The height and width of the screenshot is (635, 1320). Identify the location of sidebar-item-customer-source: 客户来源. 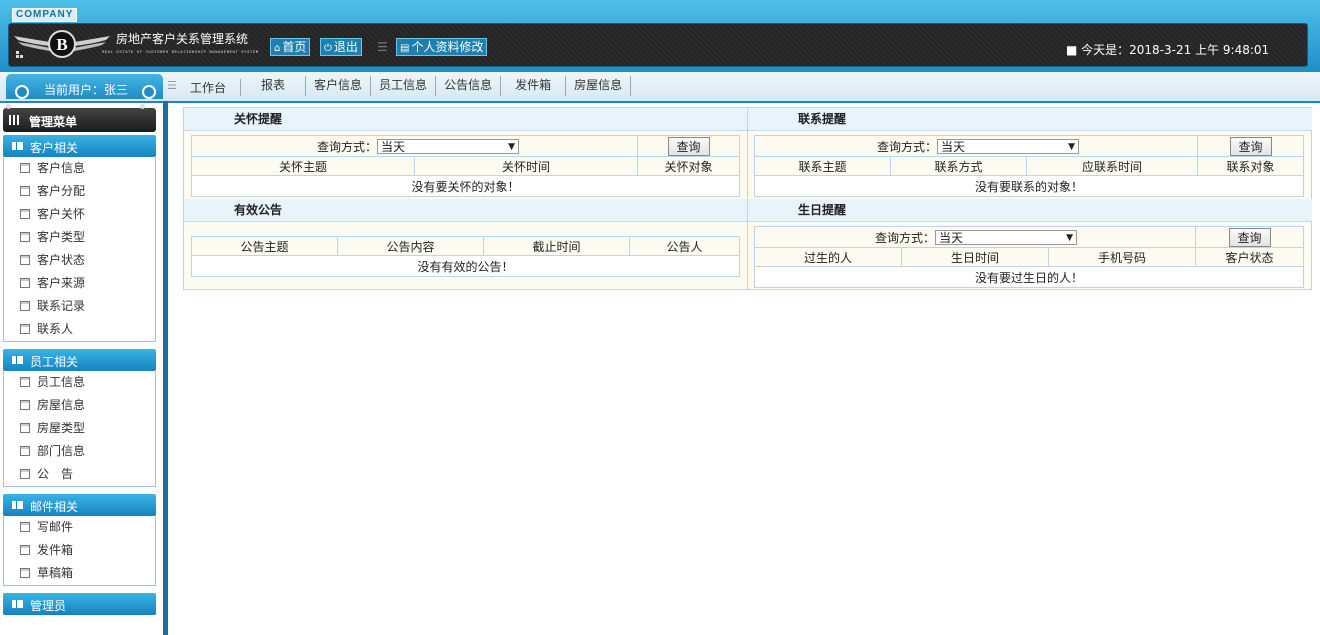
(79, 283).